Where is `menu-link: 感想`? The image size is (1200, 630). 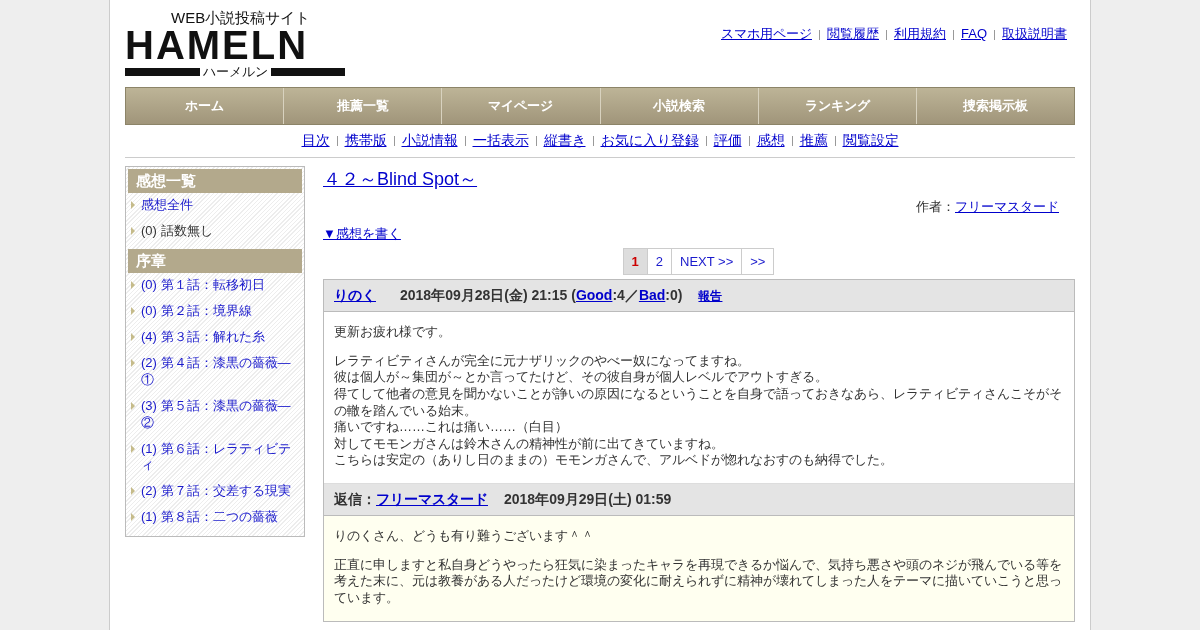
menu-link: 感想 is located at coordinates (770, 139).